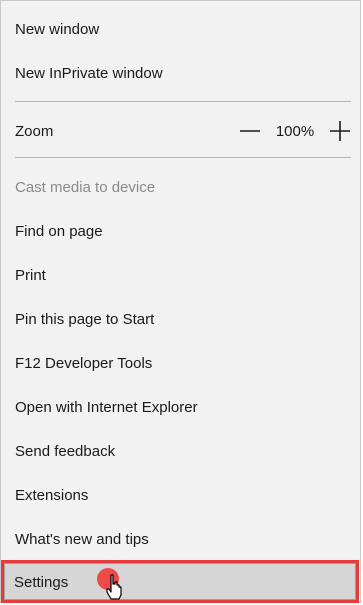 The height and width of the screenshot is (605, 363). What do you see at coordinates (84, 363) in the screenshot?
I see `menu-item-label: F12 Developer Tools` at bounding box center [84, 363].